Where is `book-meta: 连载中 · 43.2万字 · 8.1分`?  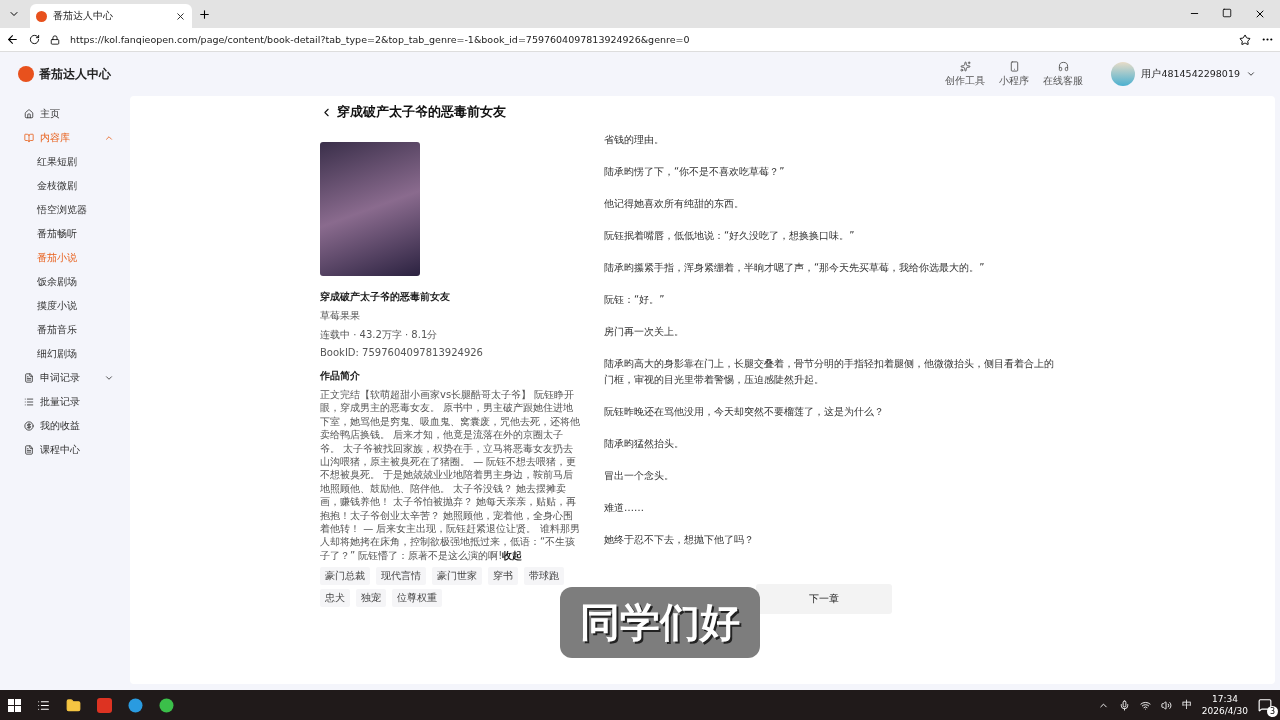
book-meta: 连载中 · 43.2万字 · 8.1分 is located at coordinates (379, 335).